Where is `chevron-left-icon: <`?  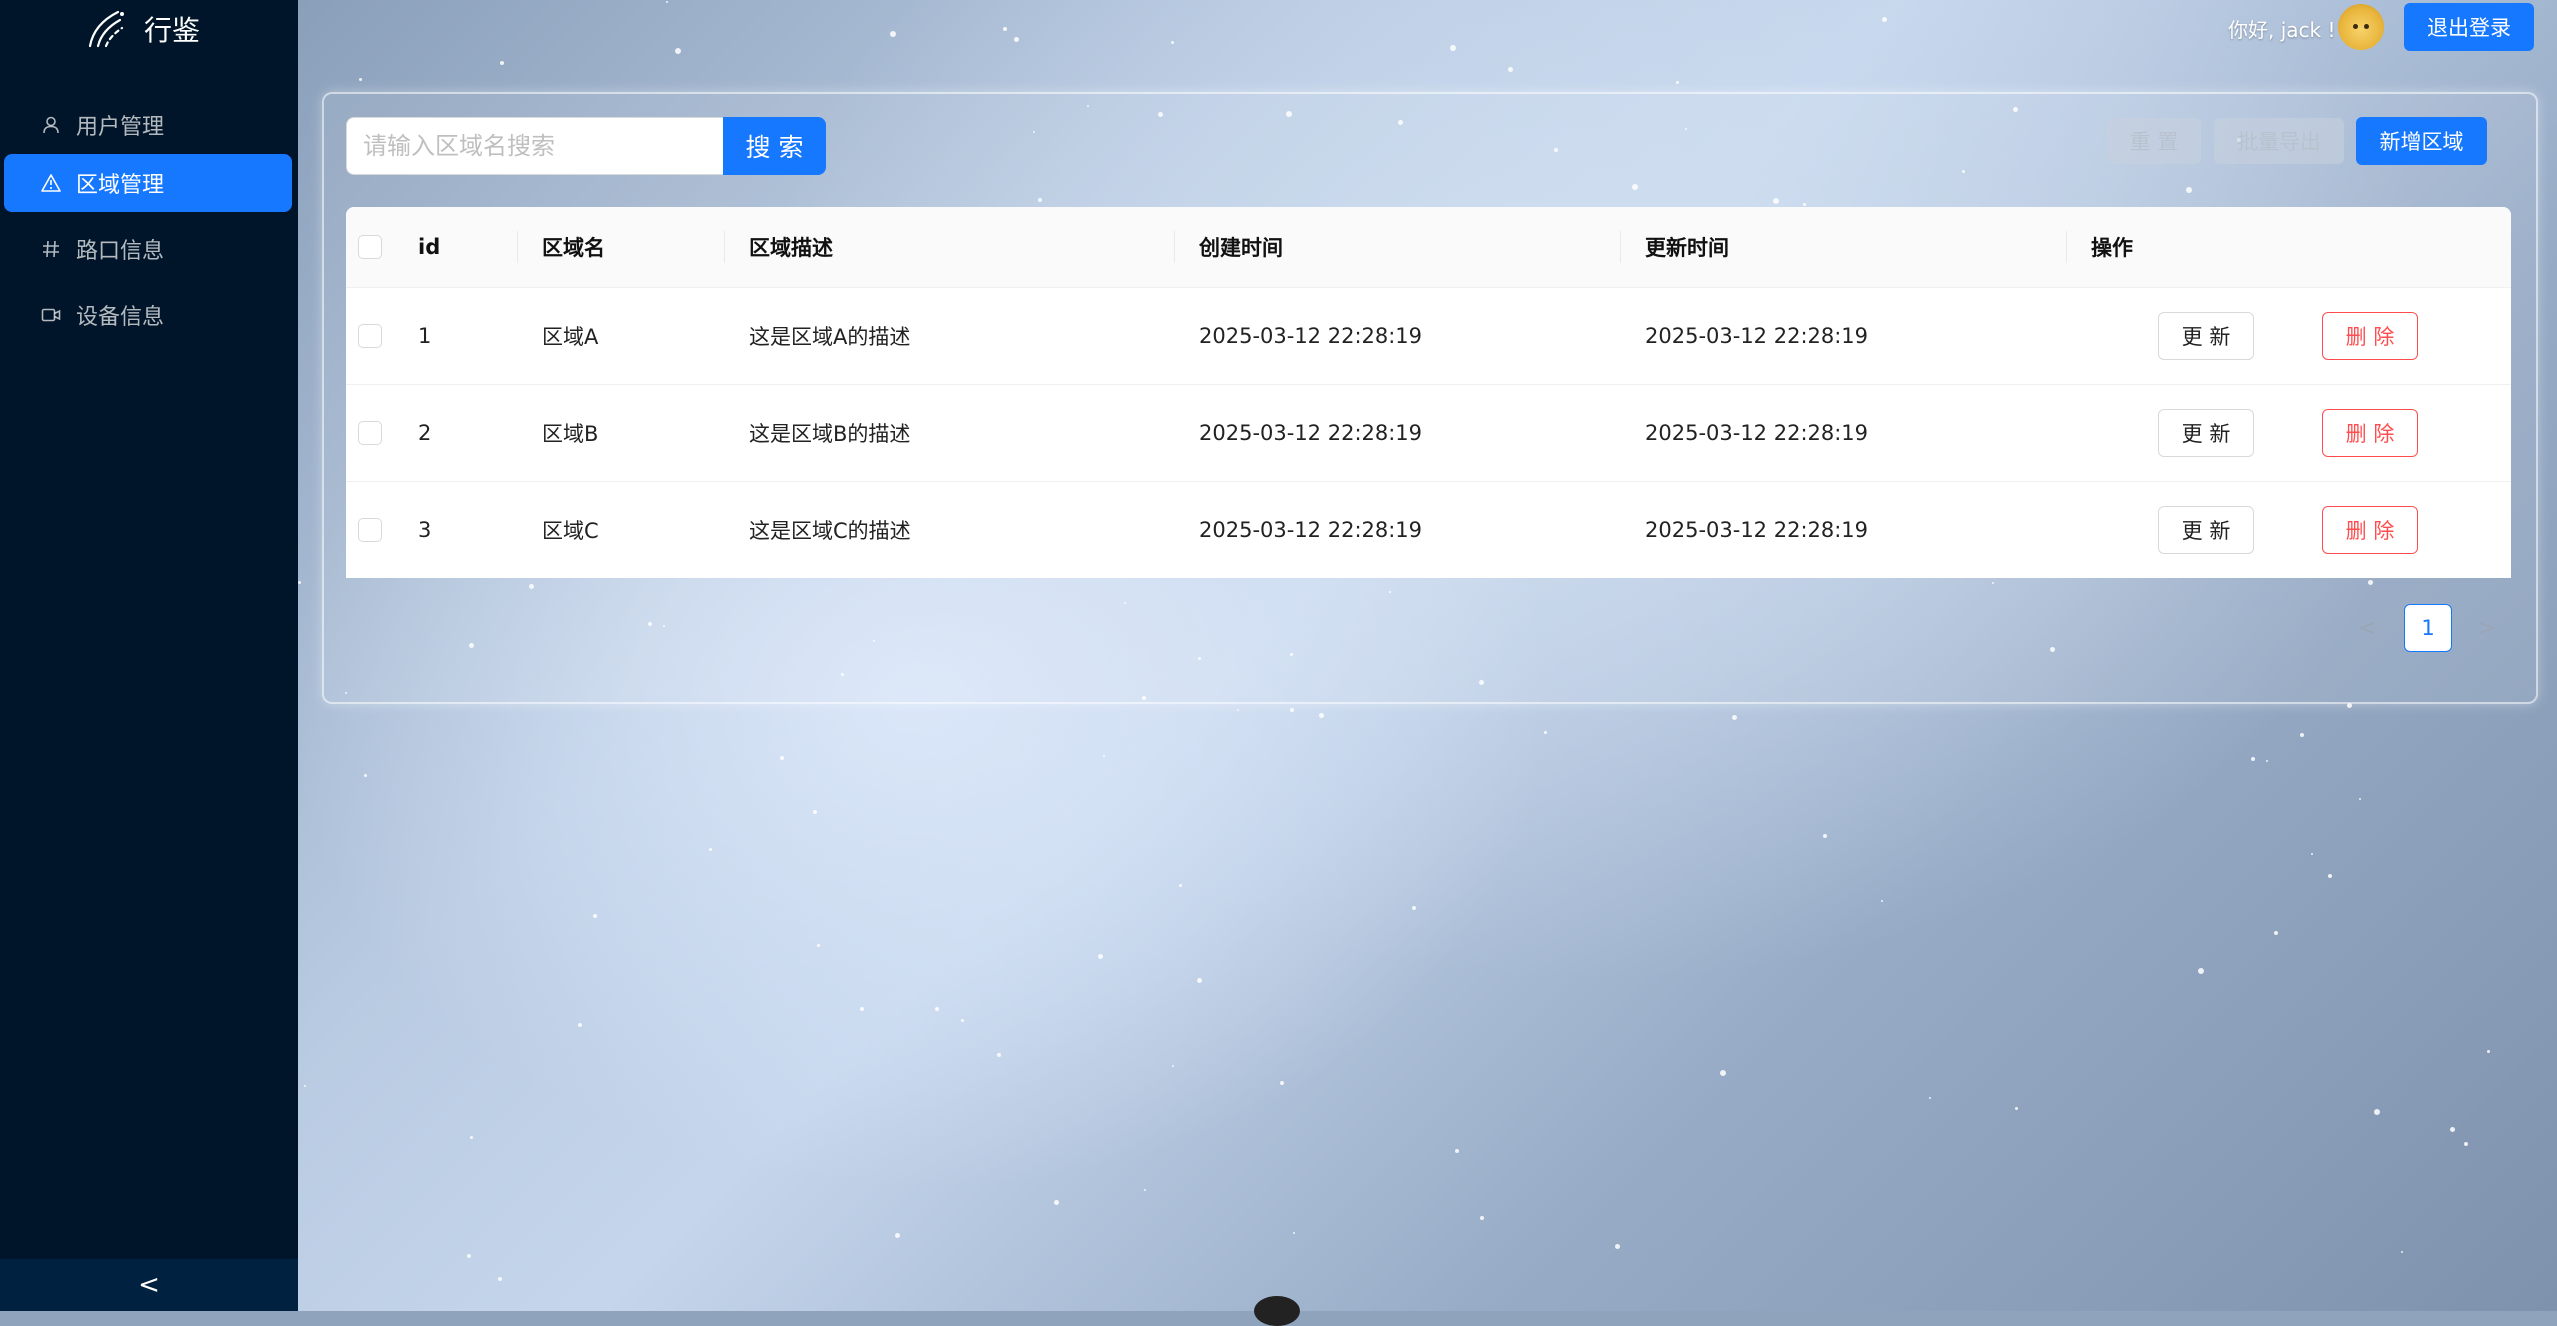 chevron-left-icon: < is located at coordinates (2367, 628).